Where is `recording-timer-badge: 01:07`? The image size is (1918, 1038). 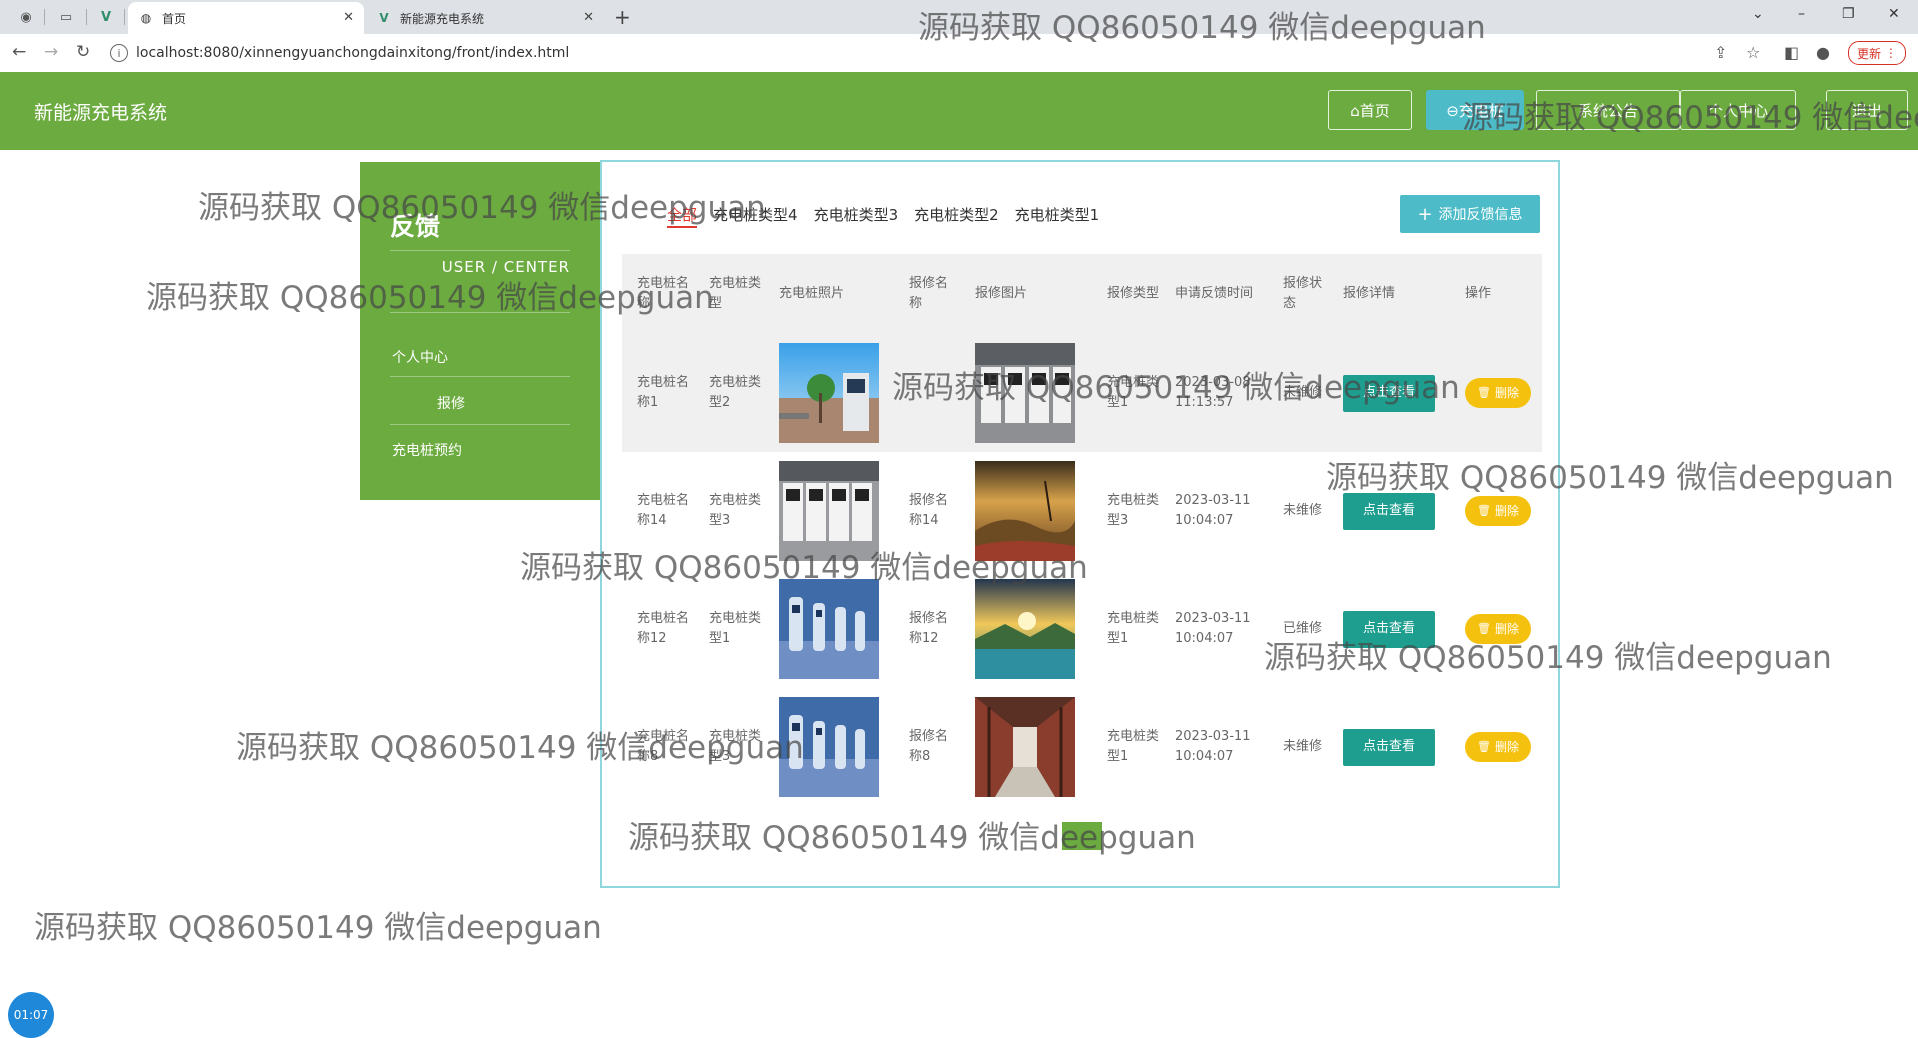
recording-timer-badge: 01:07 is located at coordinates (31, 1015).